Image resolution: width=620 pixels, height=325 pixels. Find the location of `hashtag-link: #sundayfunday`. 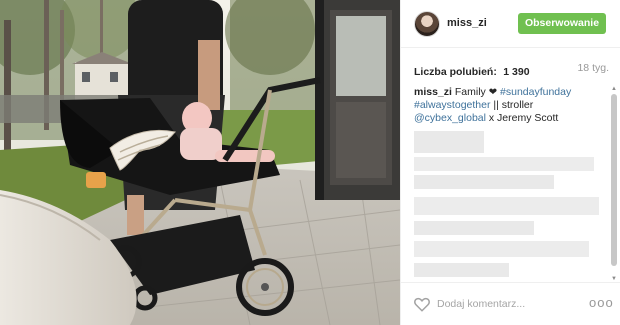

hashtag-link: #sundayfunday is located at coordinates (534, 92).